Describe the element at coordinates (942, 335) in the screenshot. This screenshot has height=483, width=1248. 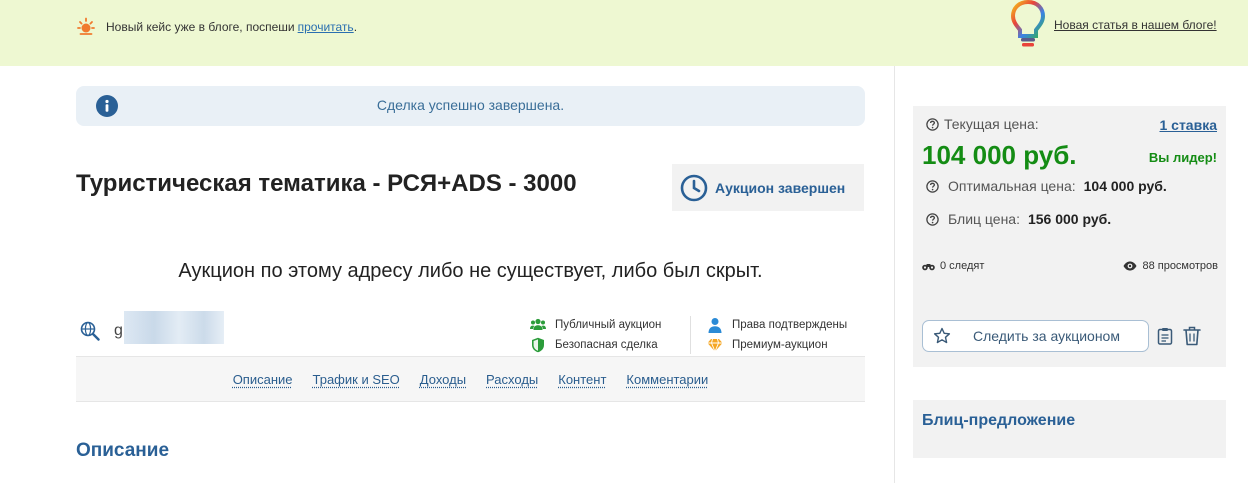
I see `star-icon` at that location.